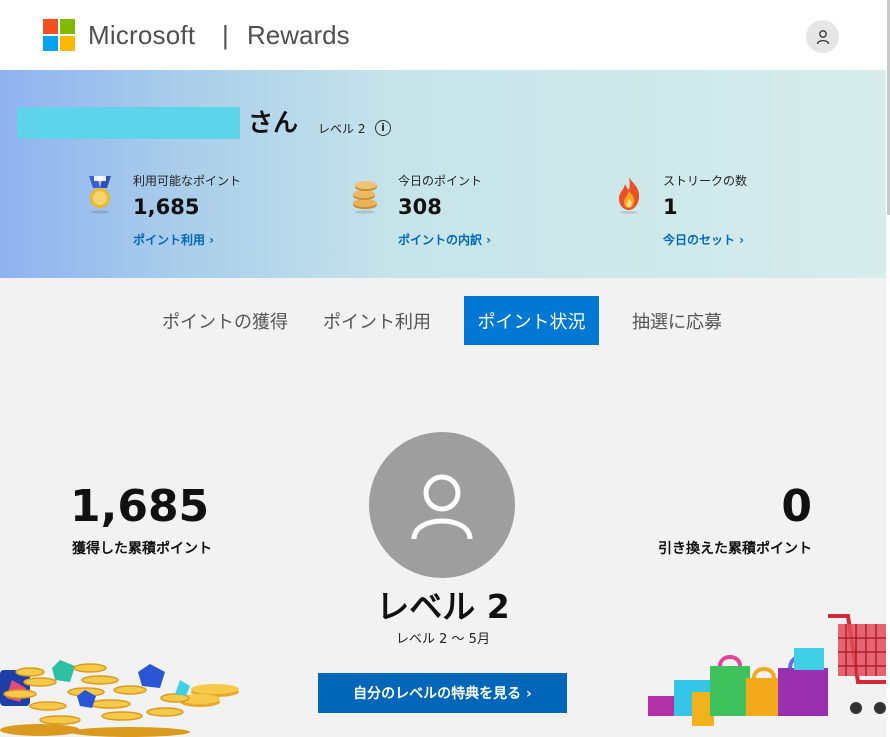 The image size is (890, 737). I want to click on tab-earn-points: ポイントの獲得, so click(225, 320).